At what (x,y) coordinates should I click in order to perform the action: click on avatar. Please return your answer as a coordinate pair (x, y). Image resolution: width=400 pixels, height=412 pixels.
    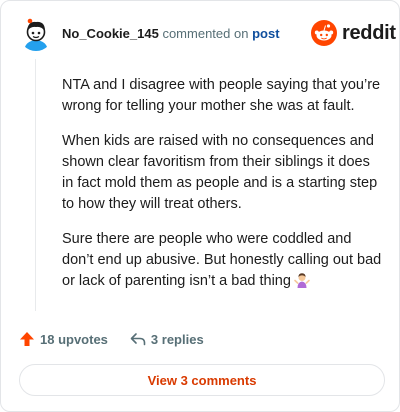
    Looking at the image, I should click on (36, 34).